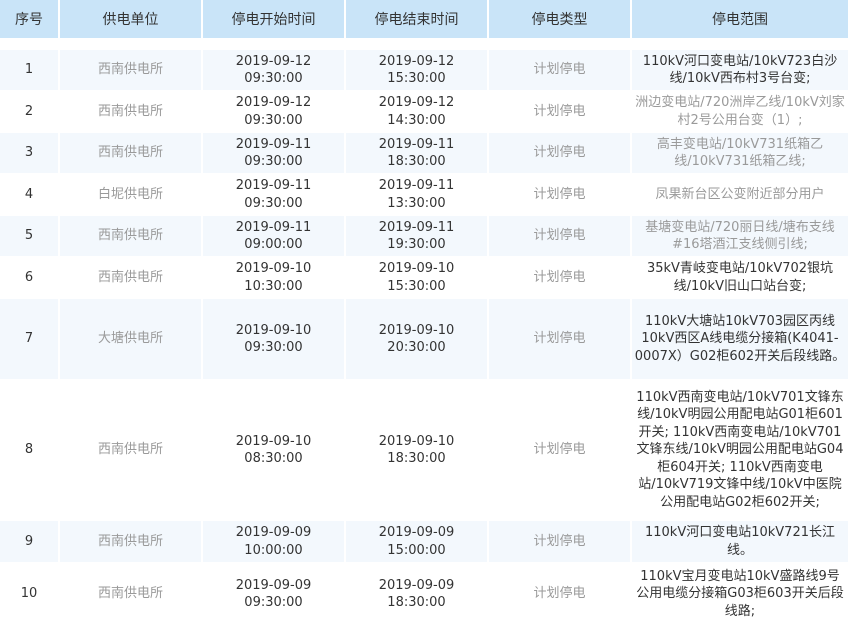  I want to click on cell-scope: 高丰变电站/10kV731纸箱乙线/10kV731纸箱乙线;, so click(740, 154).